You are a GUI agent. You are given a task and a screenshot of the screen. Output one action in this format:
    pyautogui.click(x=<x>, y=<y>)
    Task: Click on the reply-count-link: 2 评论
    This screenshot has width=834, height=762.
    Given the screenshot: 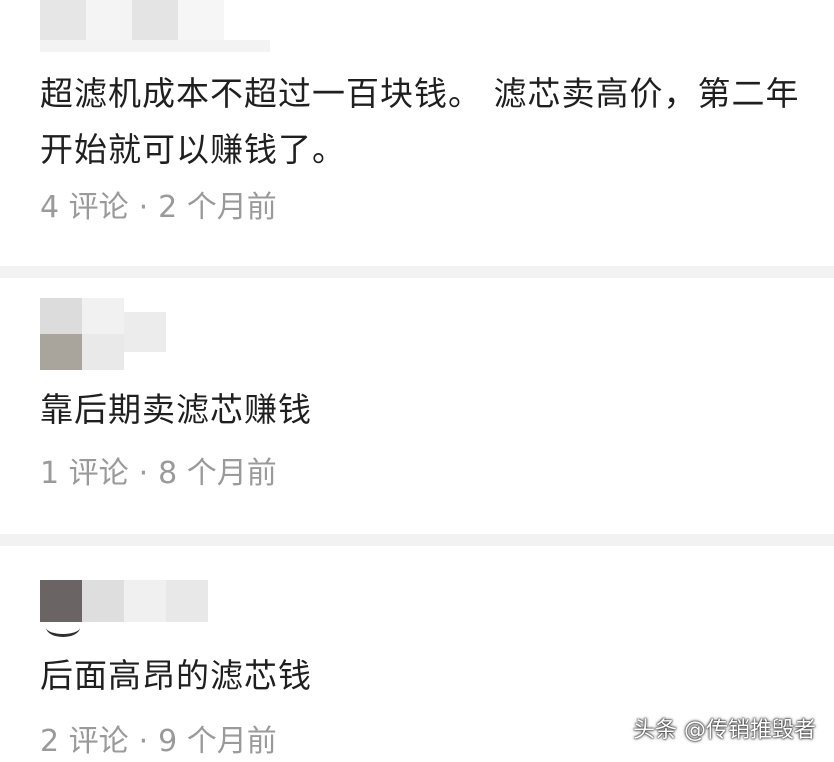 What is the action you would take?
    pyautogui.click(x=84, y=741)
    